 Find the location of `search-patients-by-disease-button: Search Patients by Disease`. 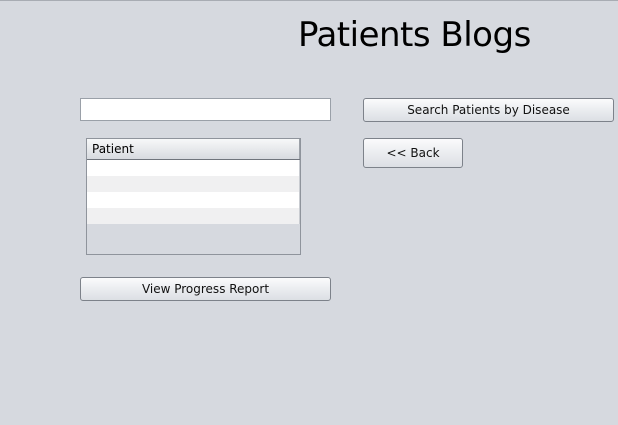

search-patients-by-disease-button: Search Patients by Disease is located at coordinates (488, 110).